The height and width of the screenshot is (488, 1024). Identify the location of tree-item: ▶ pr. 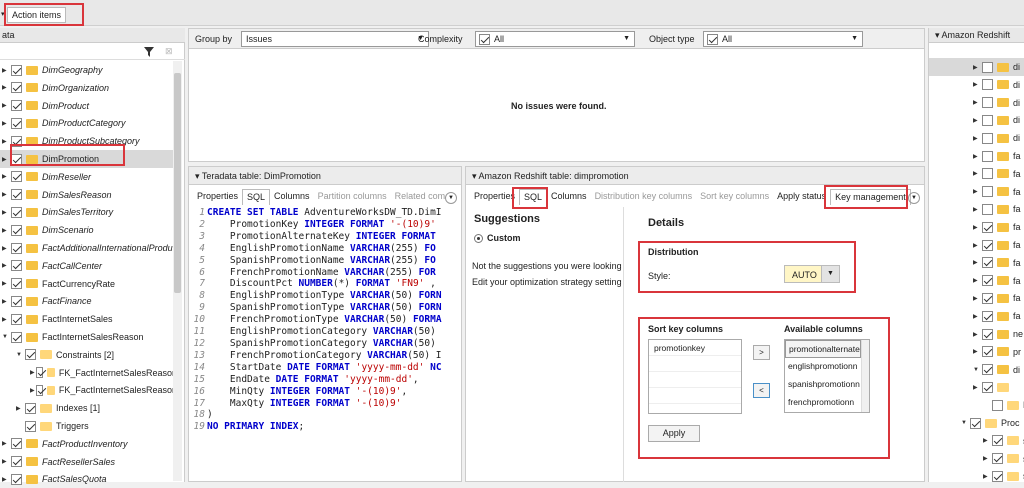
(997, 352).